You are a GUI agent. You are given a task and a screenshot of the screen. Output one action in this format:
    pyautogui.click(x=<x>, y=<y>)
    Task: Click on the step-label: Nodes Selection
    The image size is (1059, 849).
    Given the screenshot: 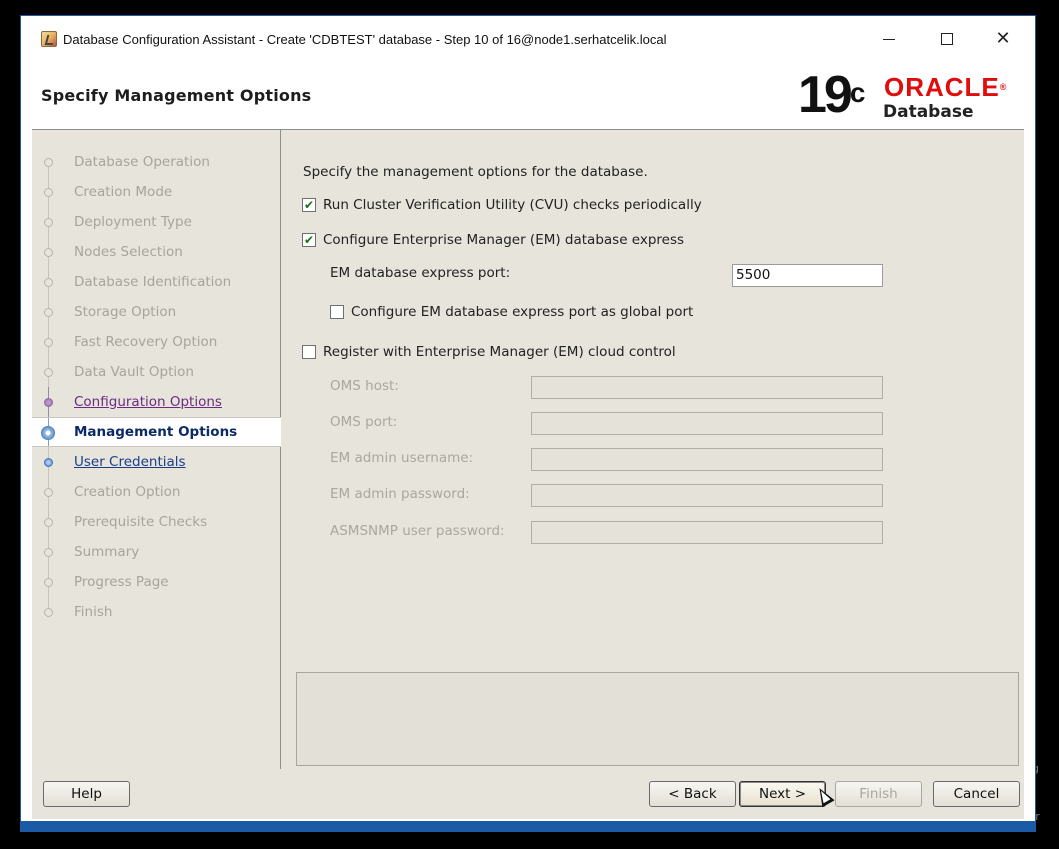 What is the action you would take?
    pyautogui.click(x=128, y=252)
    